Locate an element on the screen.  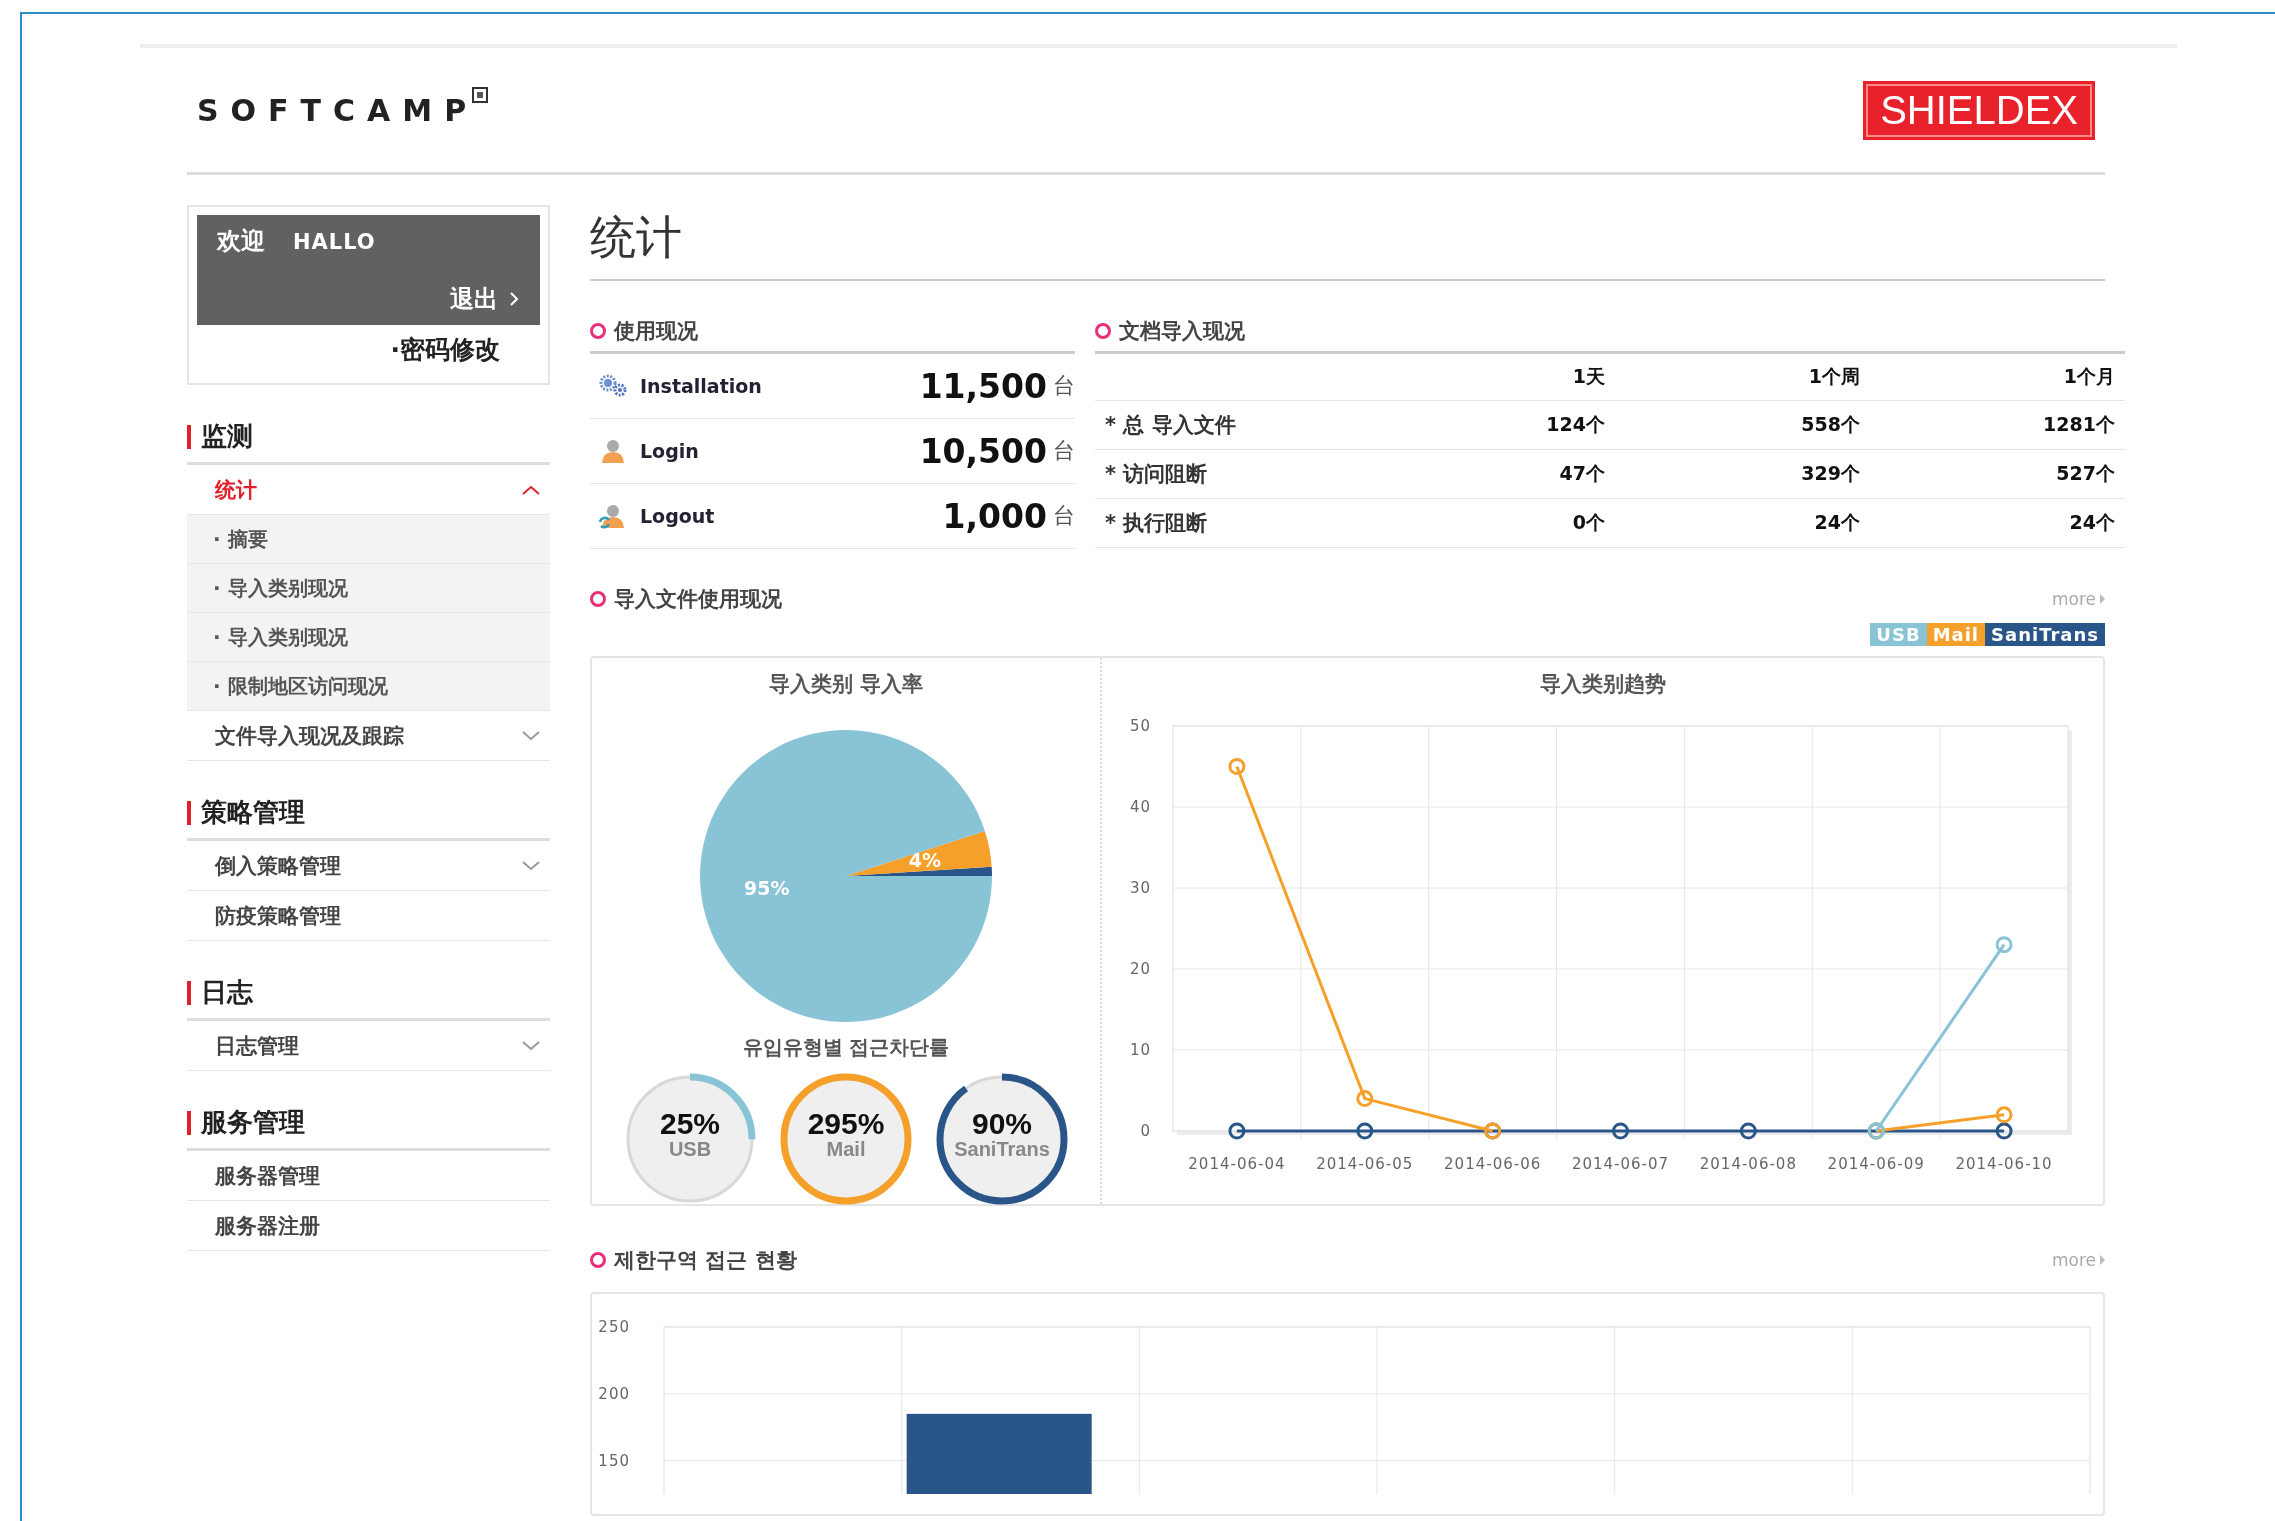
page-title: 统计 is located at coordinates (1347, 243).